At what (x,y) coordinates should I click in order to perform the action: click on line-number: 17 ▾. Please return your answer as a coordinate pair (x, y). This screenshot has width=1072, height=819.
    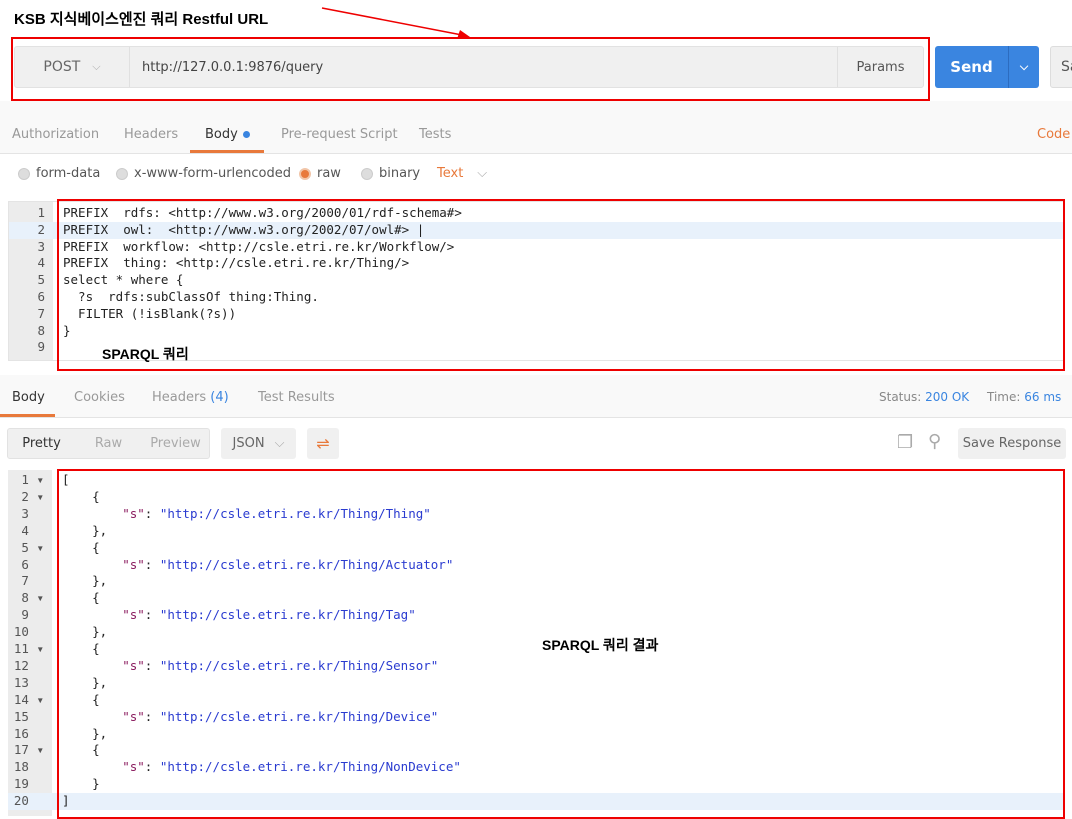
    Looking at the image, I should click on (28, 750).